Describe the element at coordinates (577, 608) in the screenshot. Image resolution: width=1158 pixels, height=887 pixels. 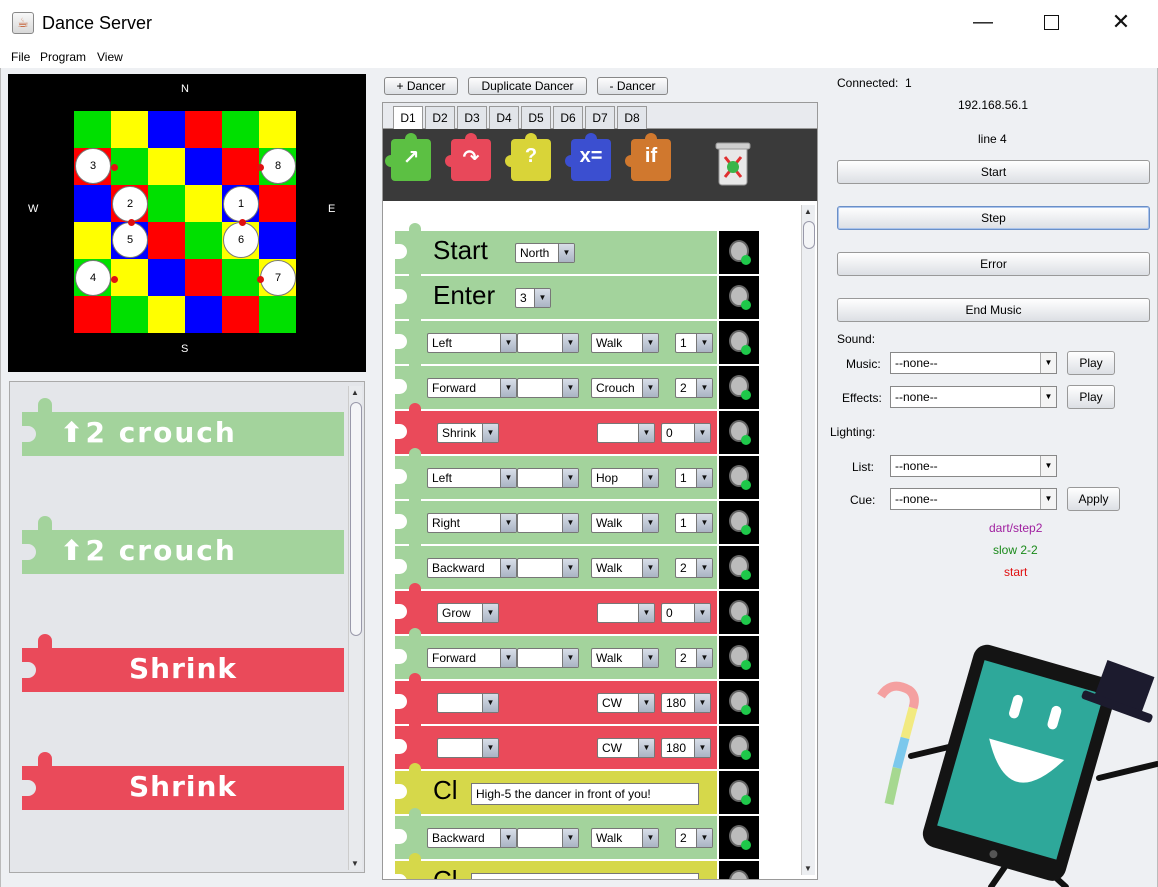
I see `program-block: Grow ▼ ▼ 0 ▼` at that location.